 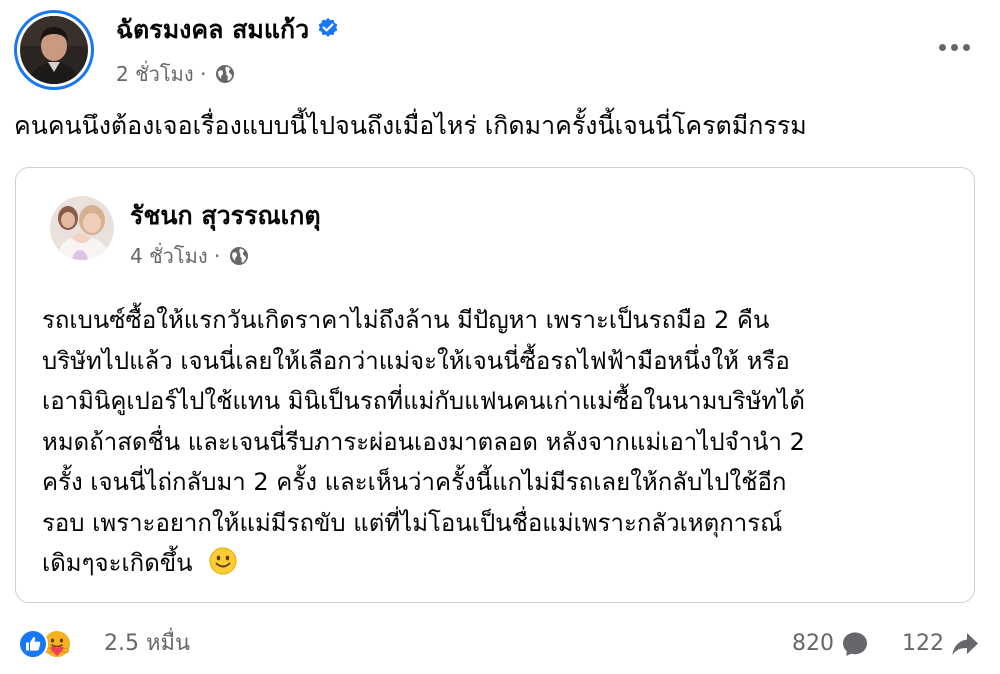 I want to click on comment-count-button: 820, so click(x=831, y=644).